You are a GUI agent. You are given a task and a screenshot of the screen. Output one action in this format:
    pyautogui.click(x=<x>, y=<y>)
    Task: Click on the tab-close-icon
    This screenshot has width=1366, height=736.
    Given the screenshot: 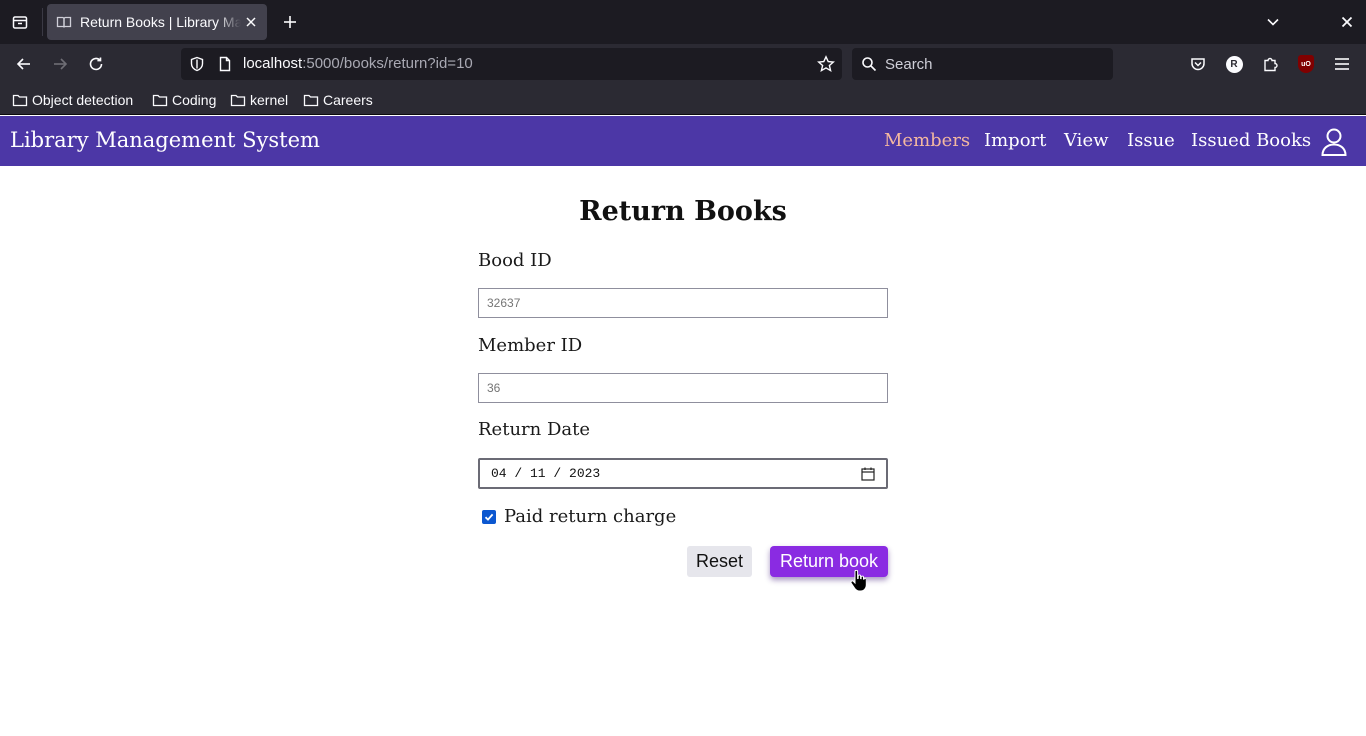 What is the action you would take?
    pyautogui.click(x=251, y=22)
    